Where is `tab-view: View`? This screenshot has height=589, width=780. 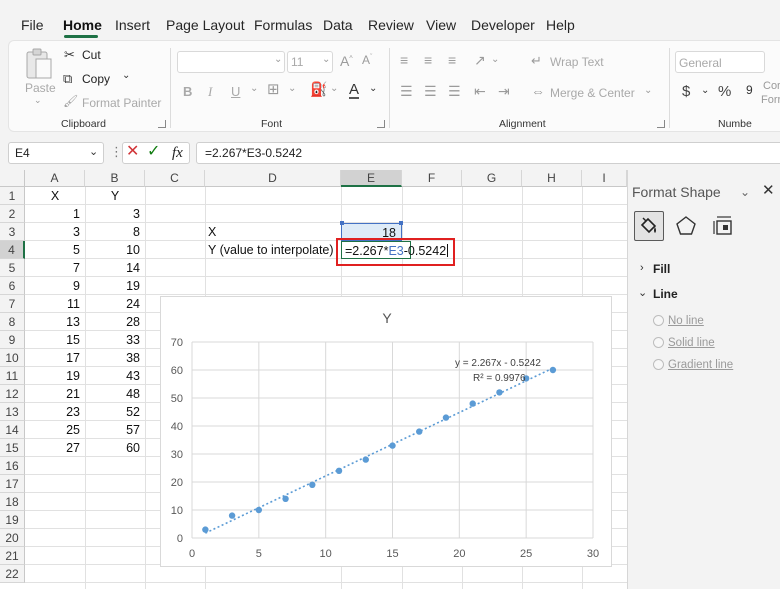
tab-view: View is located at coordinates (441, 25).